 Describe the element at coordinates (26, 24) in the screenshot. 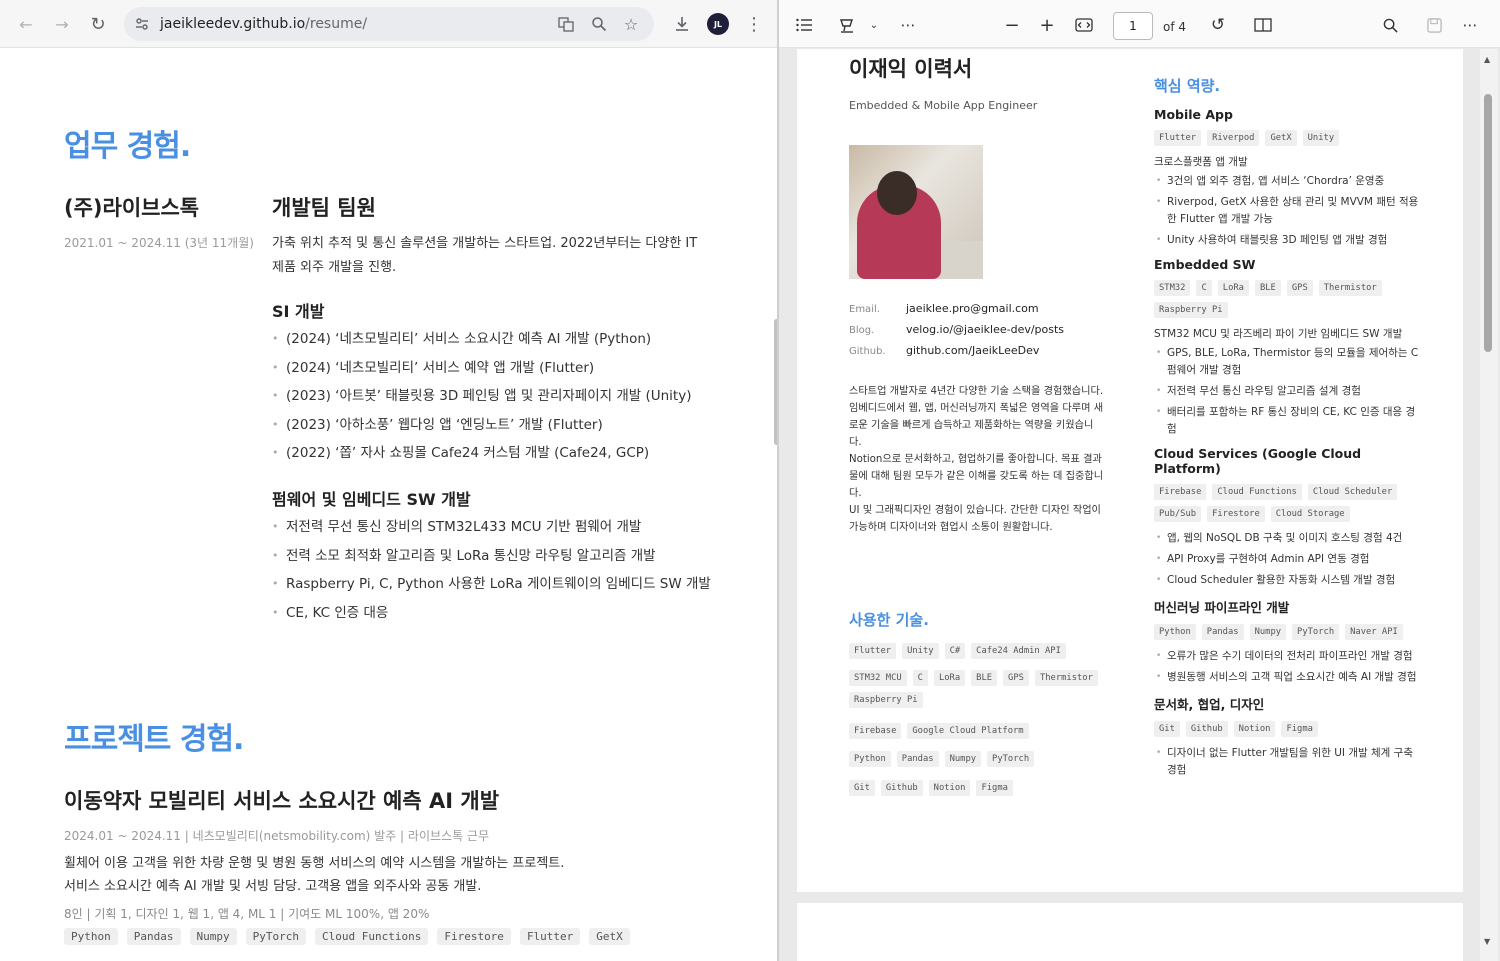

I see `back-button: ←` at that location.